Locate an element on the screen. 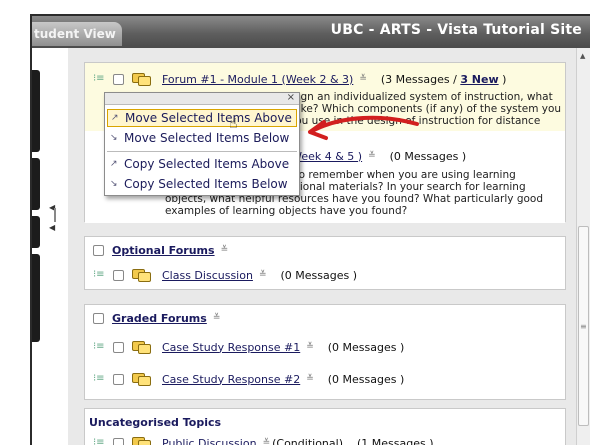 The height and width of the screenshot is (445, 590). left-collapse-column: ◀ ◀ is located at coordinates (50, 246).